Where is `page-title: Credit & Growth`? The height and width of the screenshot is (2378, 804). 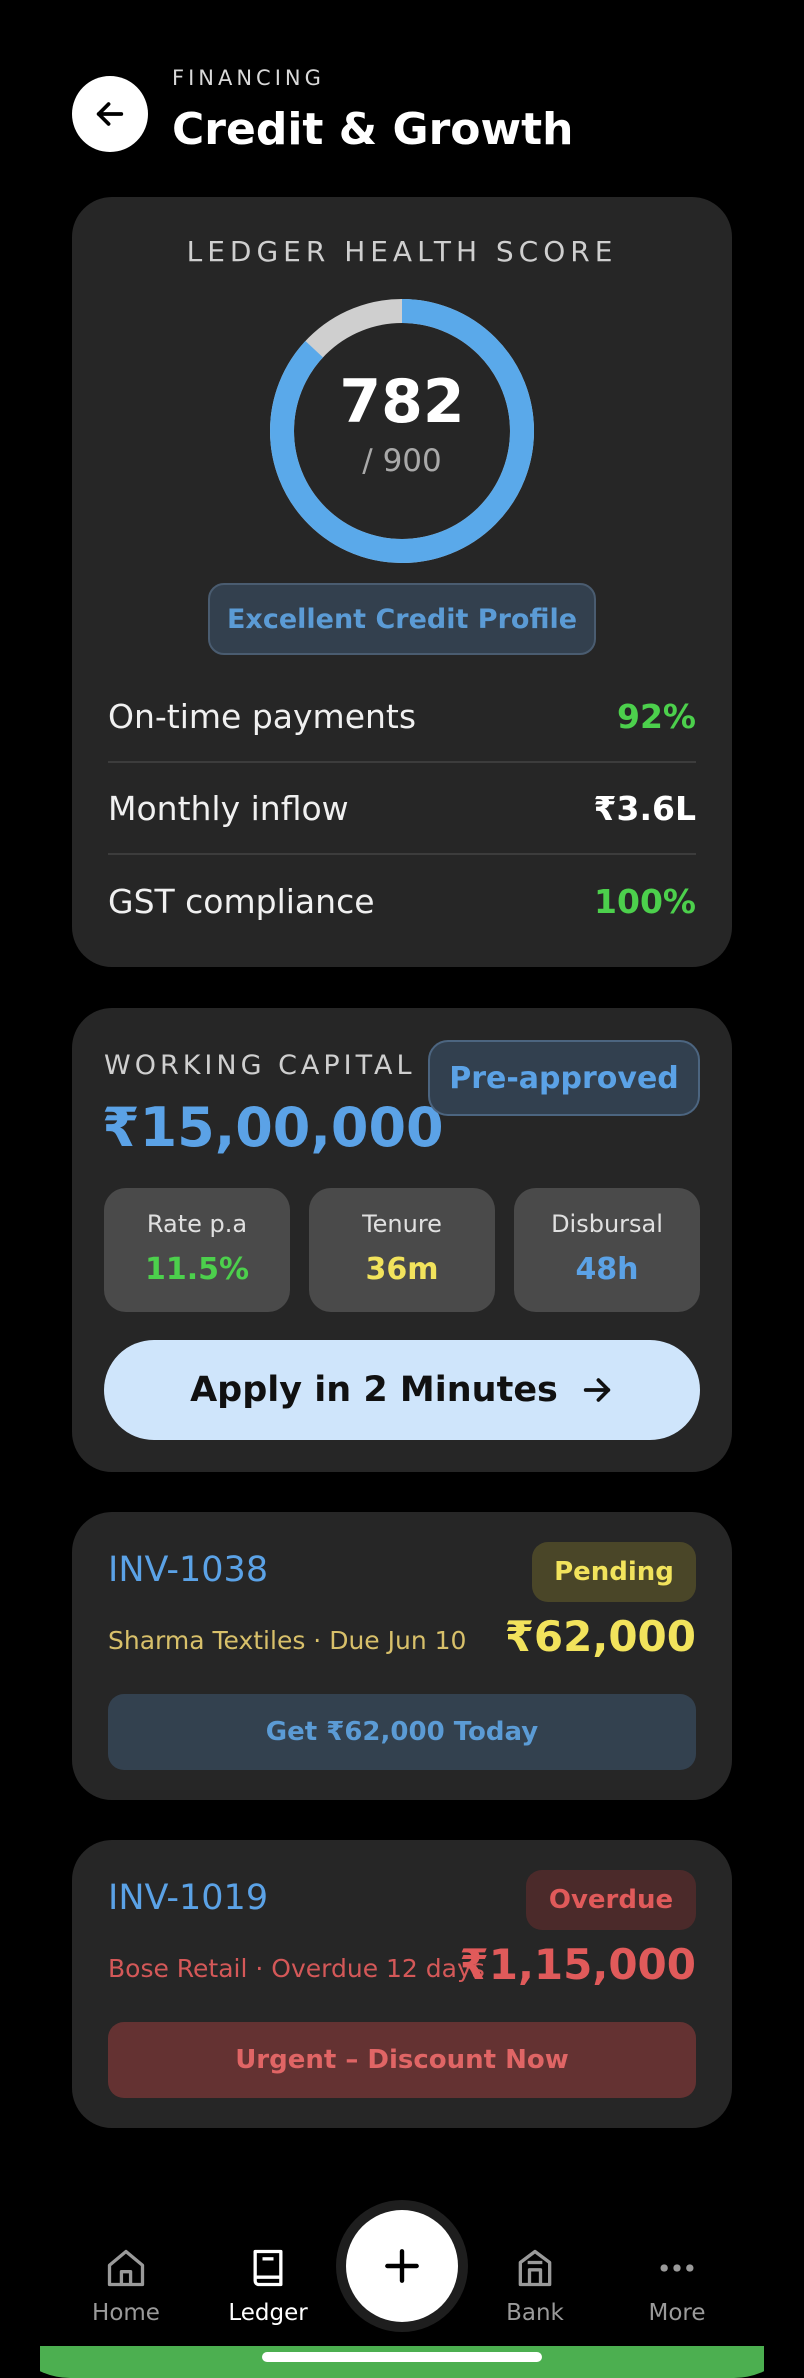
page-title: Credit & Growth is located at coordinates (373, 129).